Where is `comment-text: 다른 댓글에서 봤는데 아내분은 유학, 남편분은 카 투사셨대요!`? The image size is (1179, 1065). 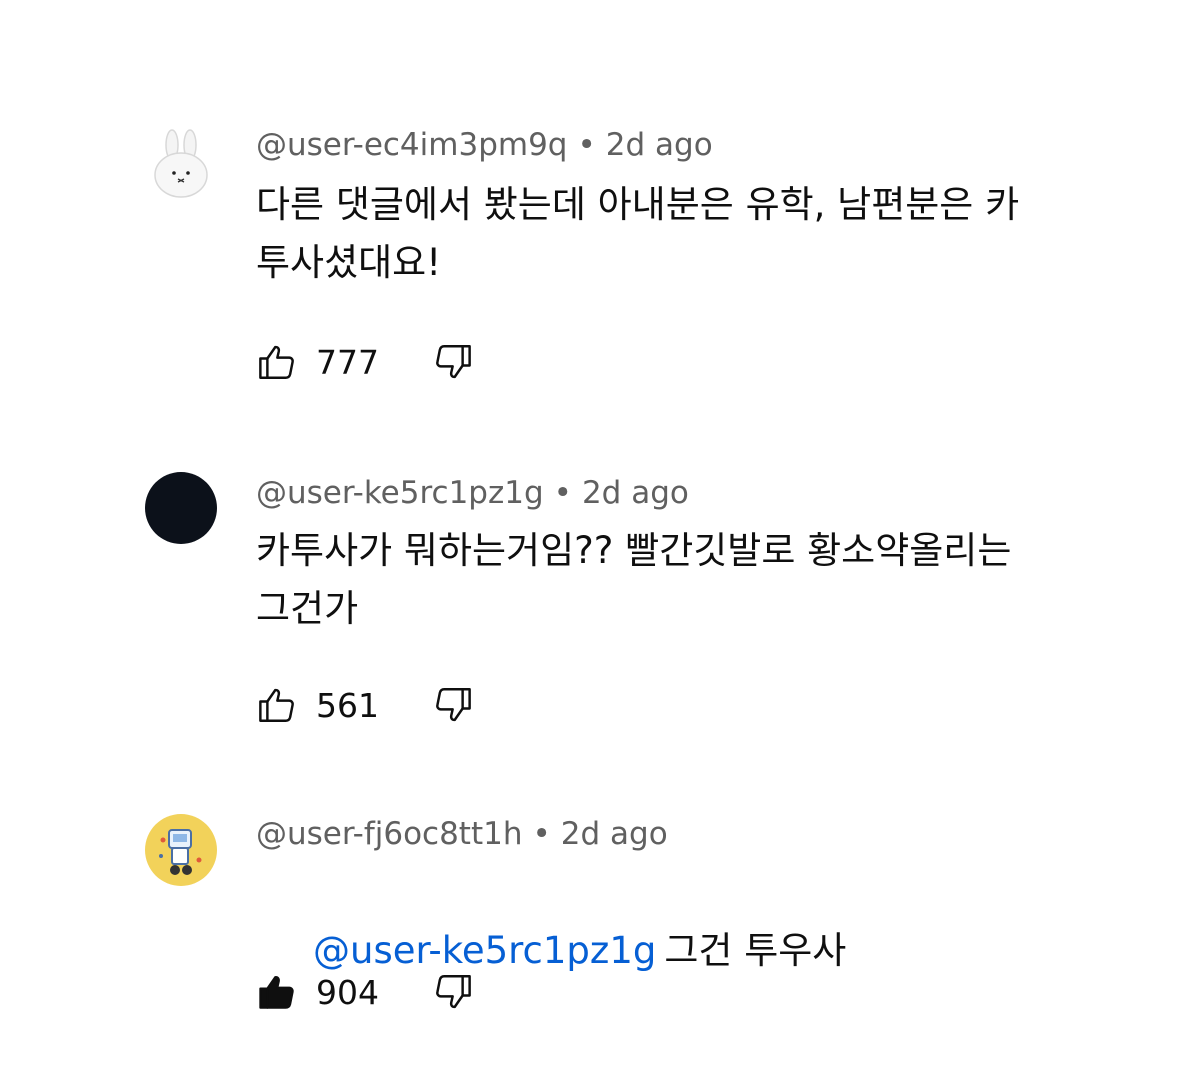 comment-text: 다른 댓글에서 봤는데 아내분은 유학, 남편분은 카 투사셨대요! is located at coordinates (638, 233).